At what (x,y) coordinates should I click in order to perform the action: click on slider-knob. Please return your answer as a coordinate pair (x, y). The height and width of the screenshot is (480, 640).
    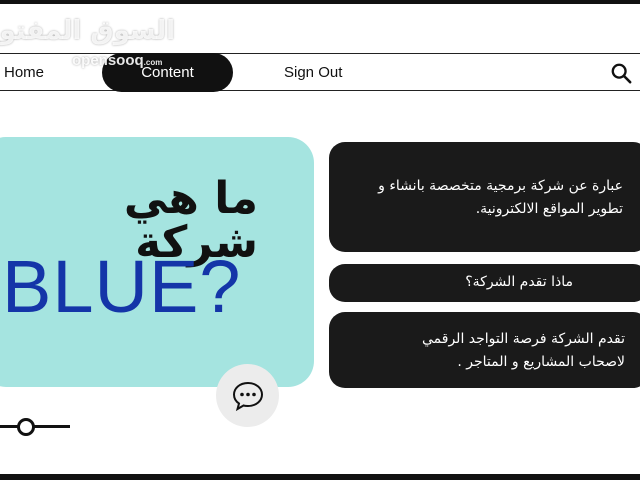
    Looking at the image, I should click on (26, 427).